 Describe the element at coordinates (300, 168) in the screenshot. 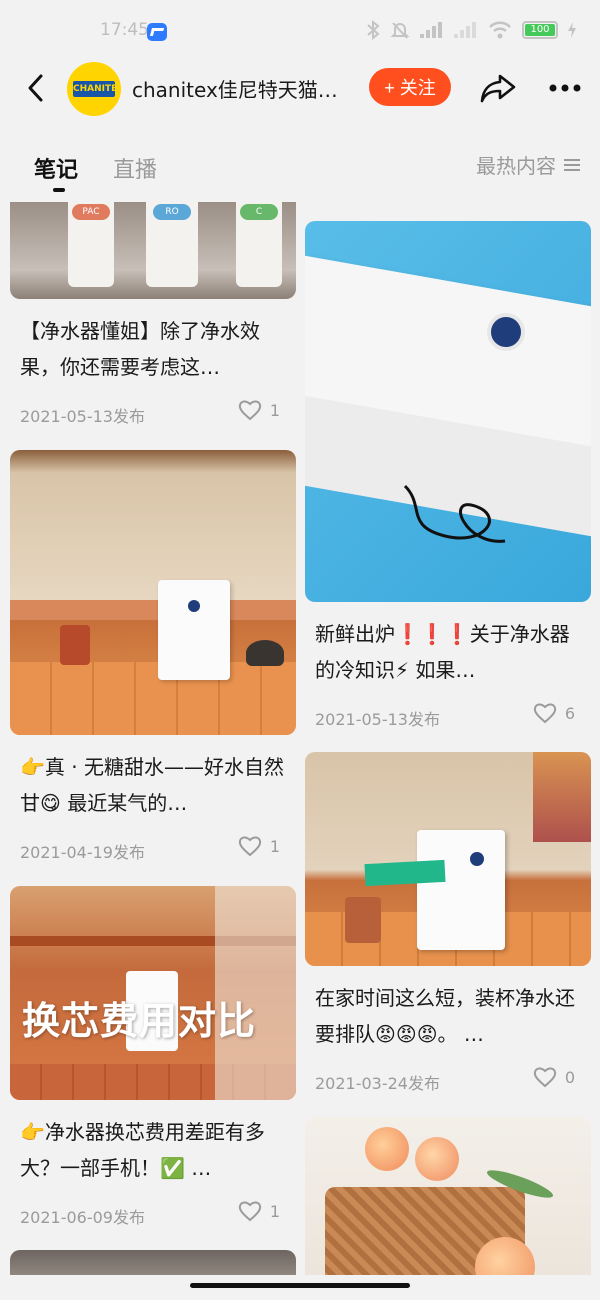

I see `content-tabs: 笔记 直播 最热内容` at that location.